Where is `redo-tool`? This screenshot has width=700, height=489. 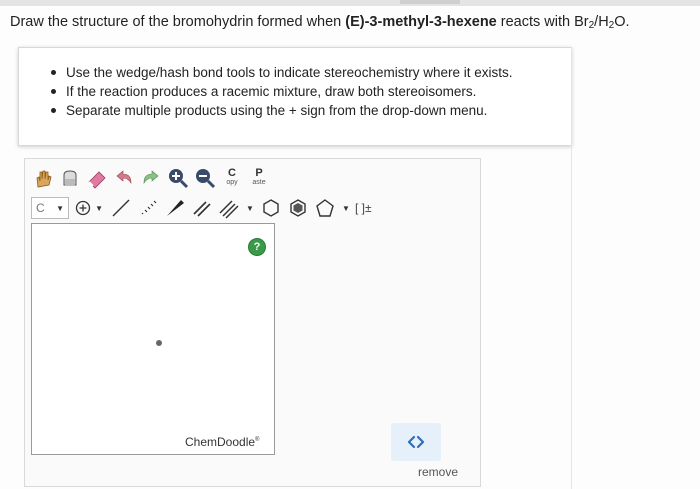
redo-tool is located at coordinates (151, 178).